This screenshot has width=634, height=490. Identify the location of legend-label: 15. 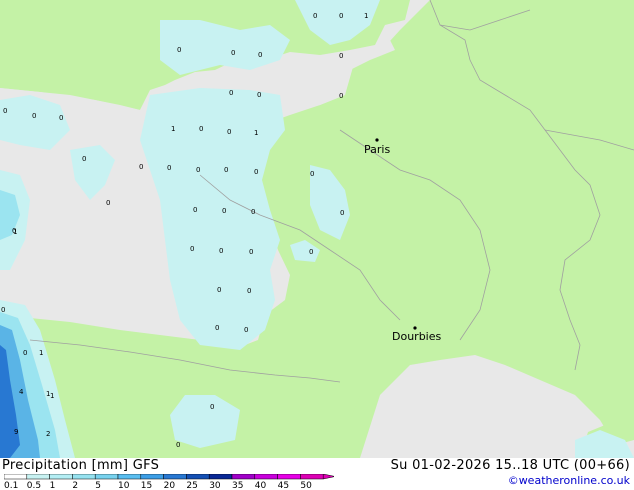
(146, 485).